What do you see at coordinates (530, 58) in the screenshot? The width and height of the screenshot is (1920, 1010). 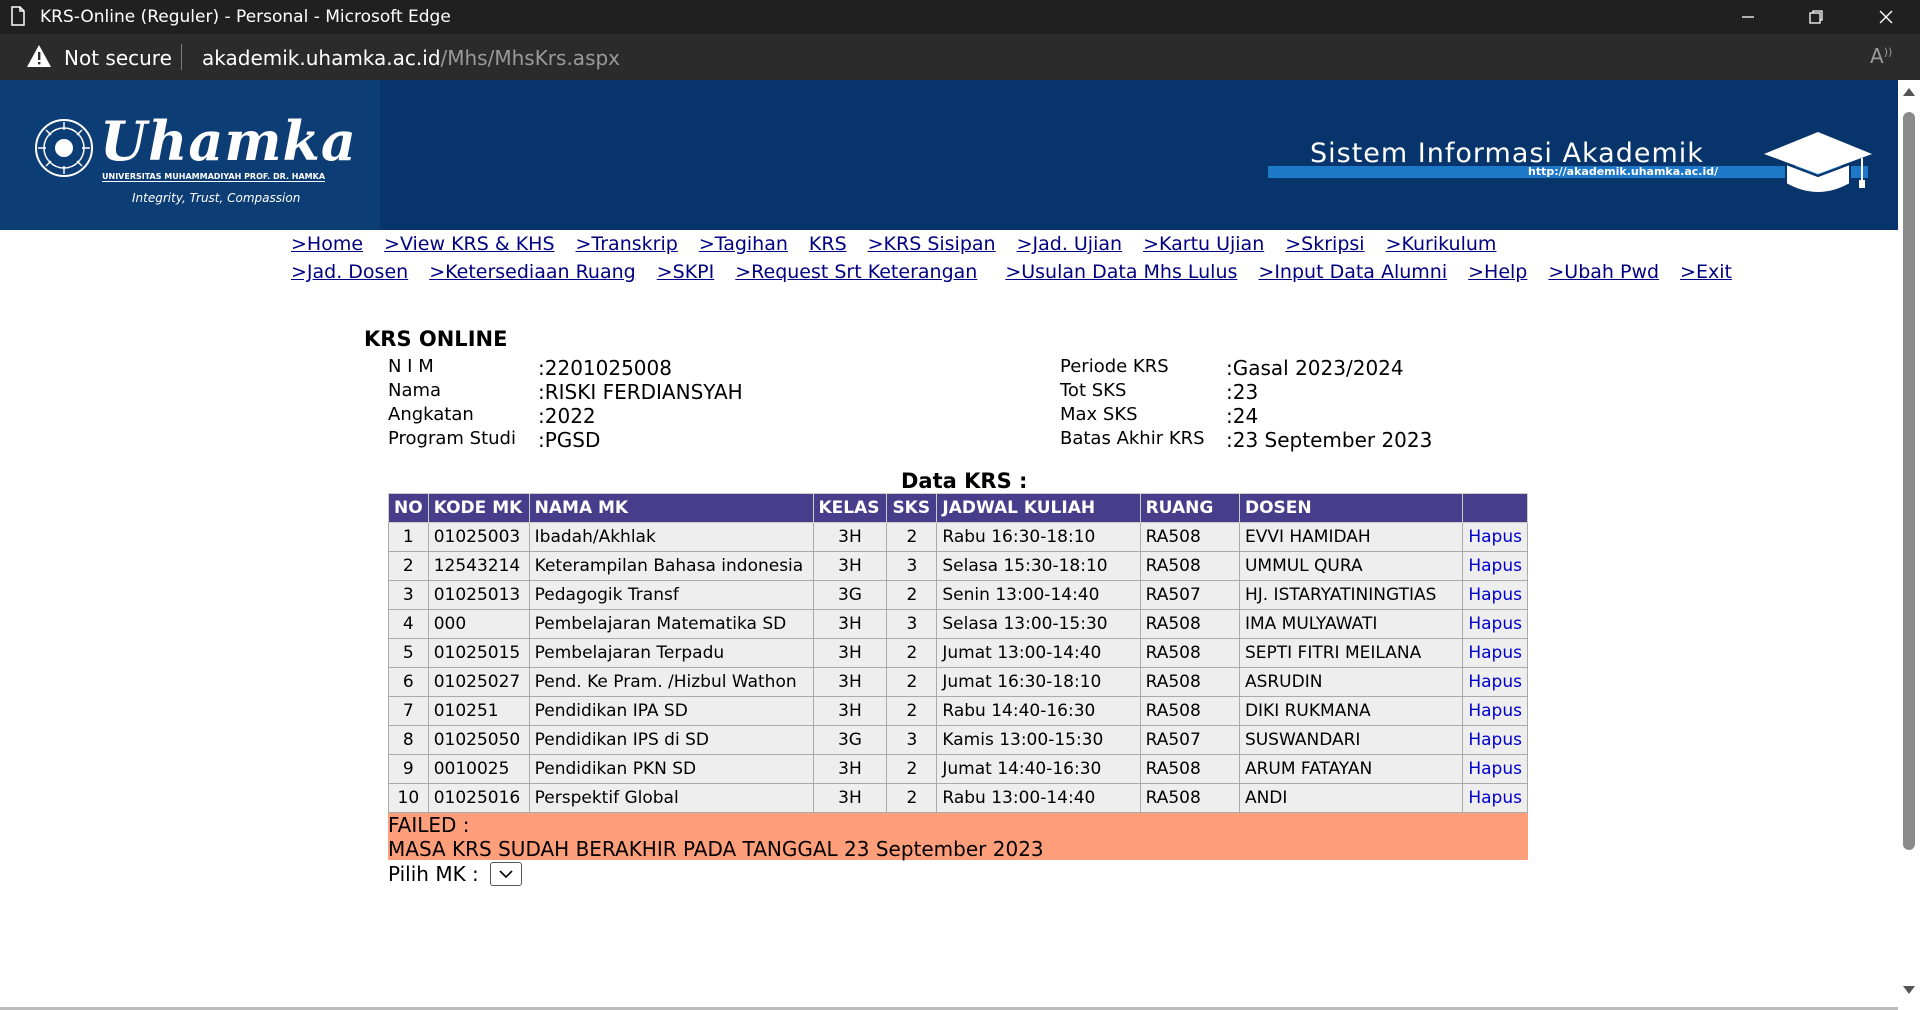 I see `url-path: /Mhs/MhsKrs.aspx` at bounding box center [530, 58].